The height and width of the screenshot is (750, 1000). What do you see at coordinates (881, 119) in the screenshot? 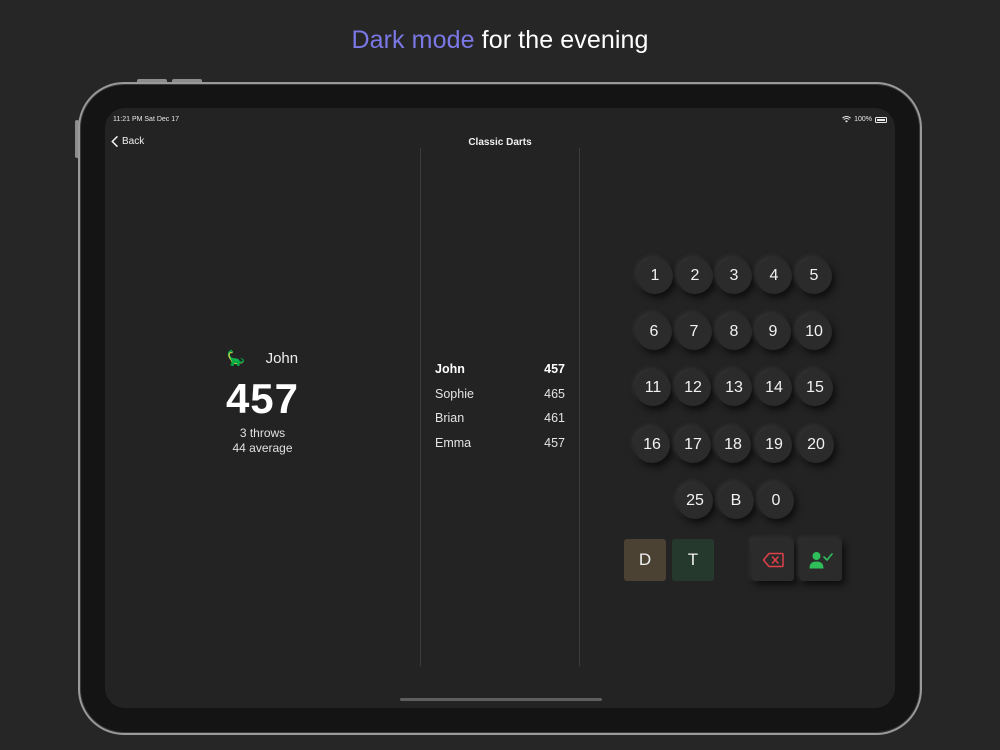
I see `battery-icon` at bounding box center [881, 119].